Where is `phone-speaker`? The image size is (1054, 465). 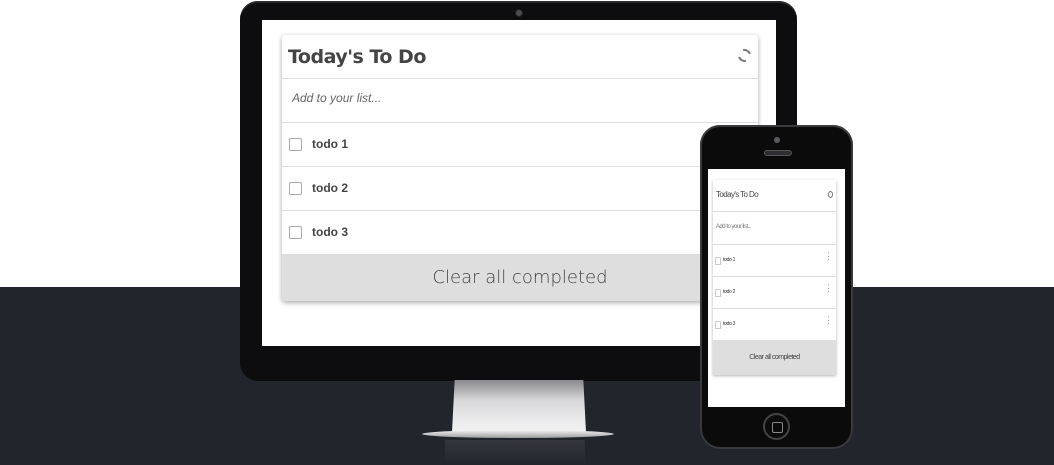 phone-speaker is located at coordinates (778, 153).